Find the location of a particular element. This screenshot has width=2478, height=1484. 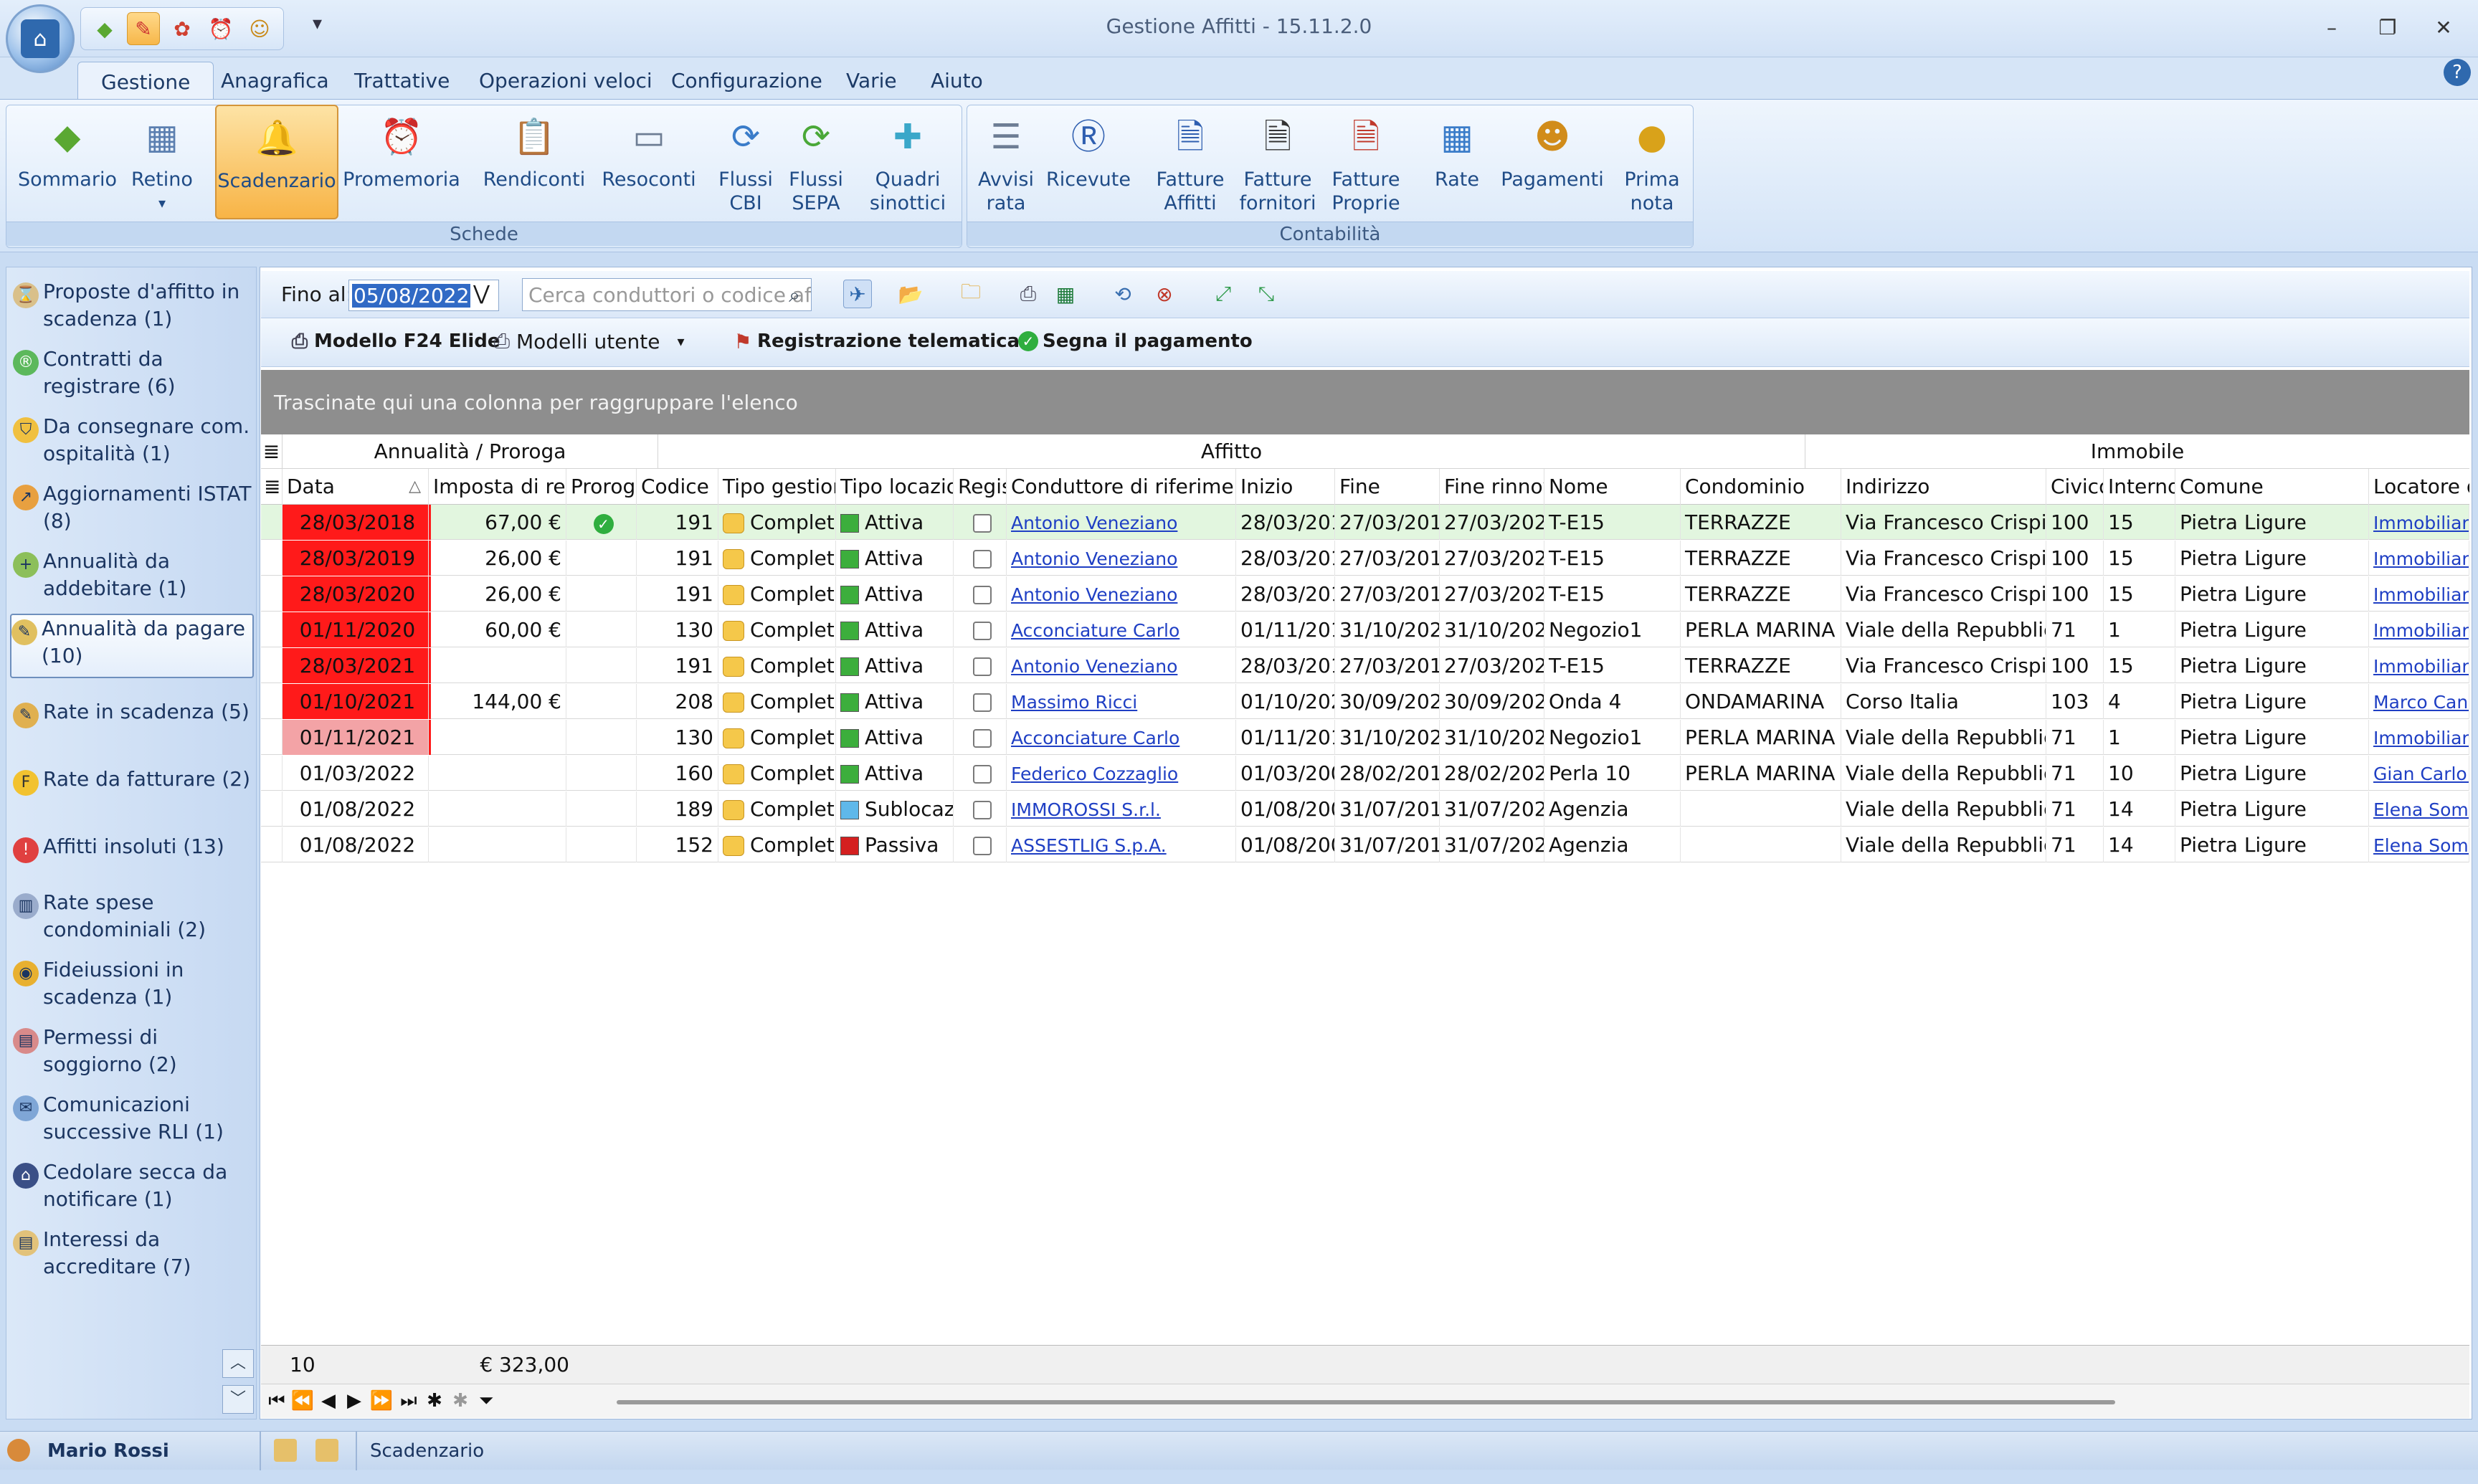

panel-item-istat: ↗ Aggiornamenti ISTAT (8) is located at coordinates (135, 508).